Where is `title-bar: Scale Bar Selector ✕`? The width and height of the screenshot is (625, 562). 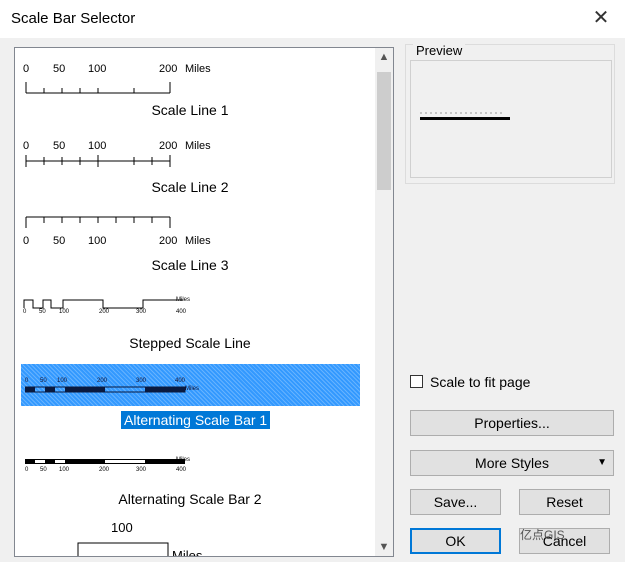 title-bar: Scale Bar Selector ✕ is located at coordinates (312, 19).